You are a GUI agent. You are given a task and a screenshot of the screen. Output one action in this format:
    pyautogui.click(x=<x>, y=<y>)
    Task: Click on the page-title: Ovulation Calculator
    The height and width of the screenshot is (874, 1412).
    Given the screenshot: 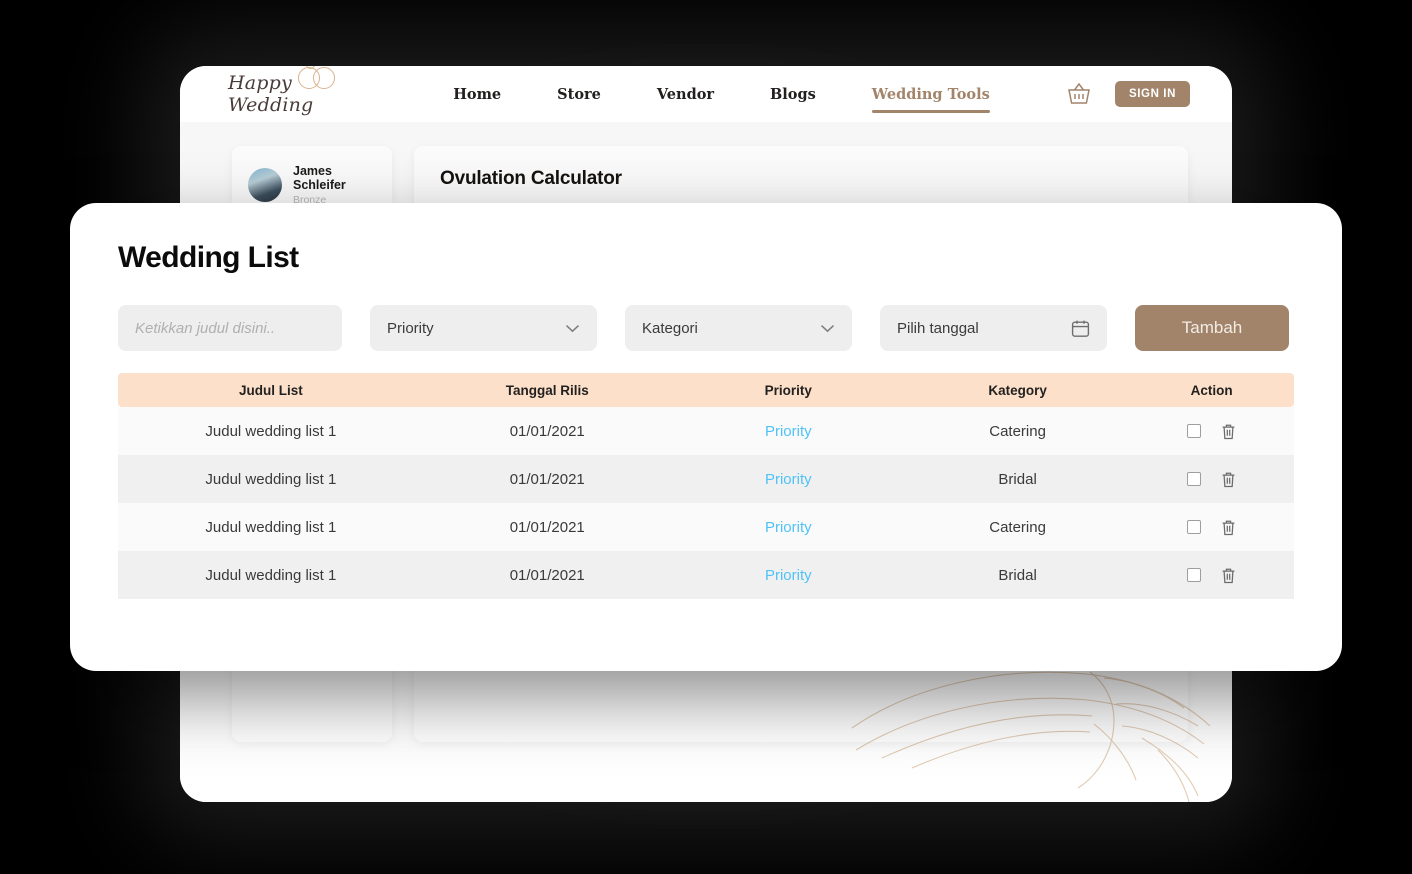 What is the action you would take?
    pyautogui.click(x=531, y=178)
    